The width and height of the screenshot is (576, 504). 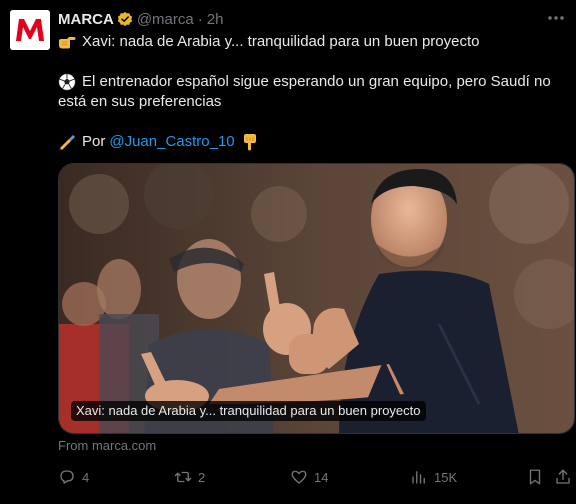 I want to click on tweet-header: MARCA @marca · 2h, so click(x=140, y=19).